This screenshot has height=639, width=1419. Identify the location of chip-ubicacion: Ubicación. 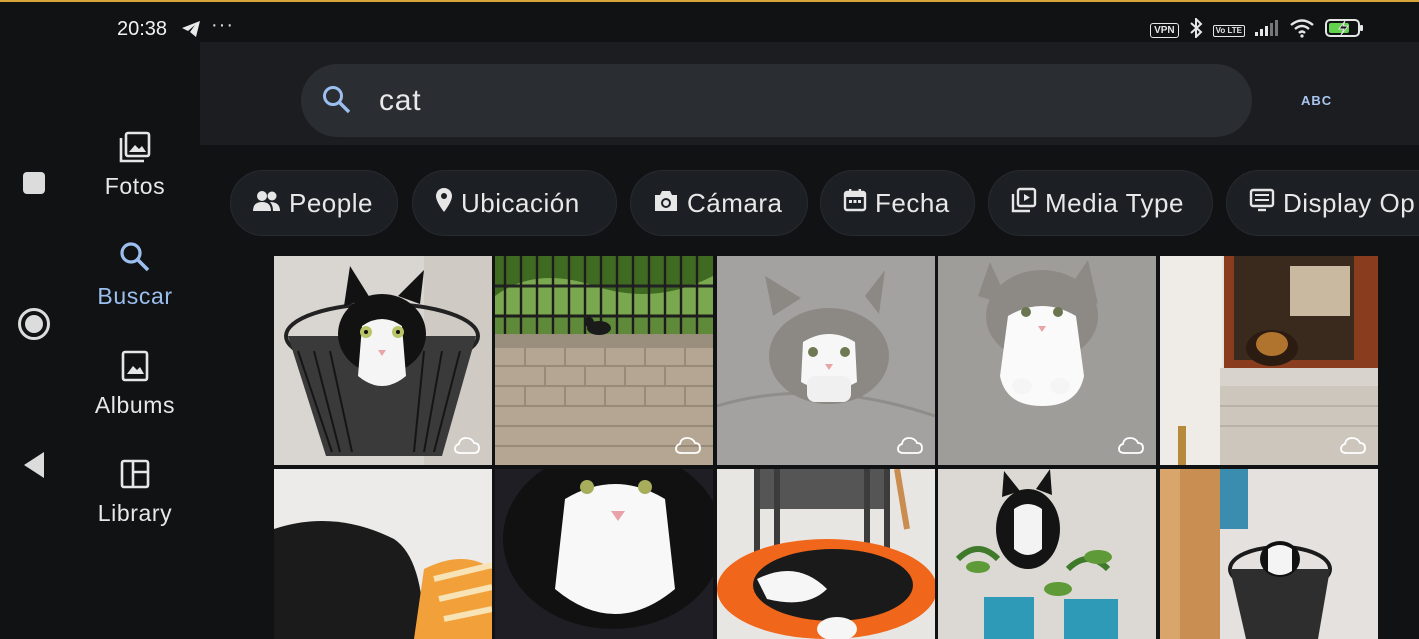
(514, 203).